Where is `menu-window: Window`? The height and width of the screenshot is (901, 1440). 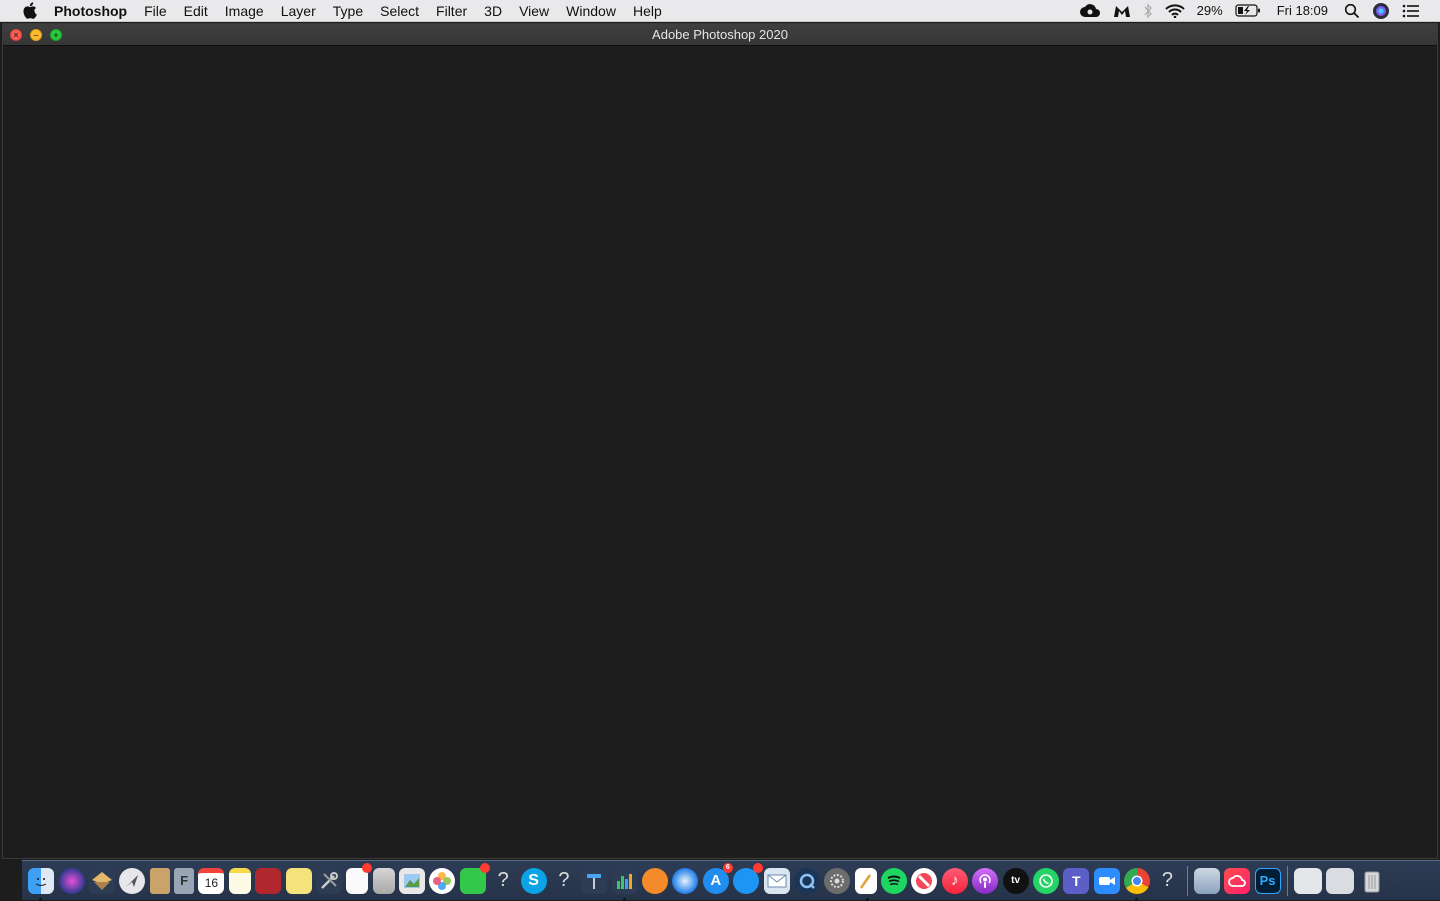
menu-window: Window is located at coordinates (591, 11).